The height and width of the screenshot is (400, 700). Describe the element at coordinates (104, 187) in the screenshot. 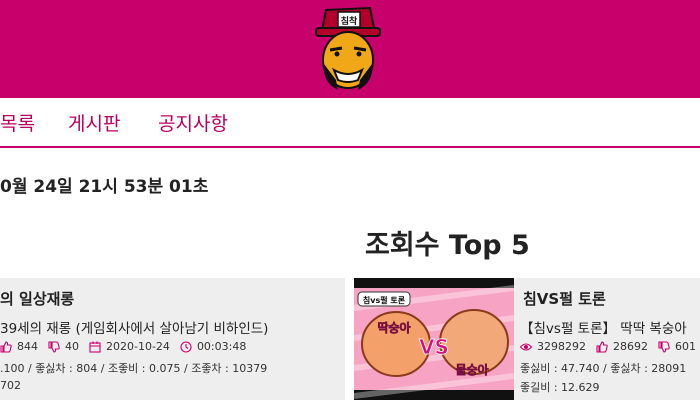

I see `current-datetime: 0월 24일 21시 53분 01초` at that location.